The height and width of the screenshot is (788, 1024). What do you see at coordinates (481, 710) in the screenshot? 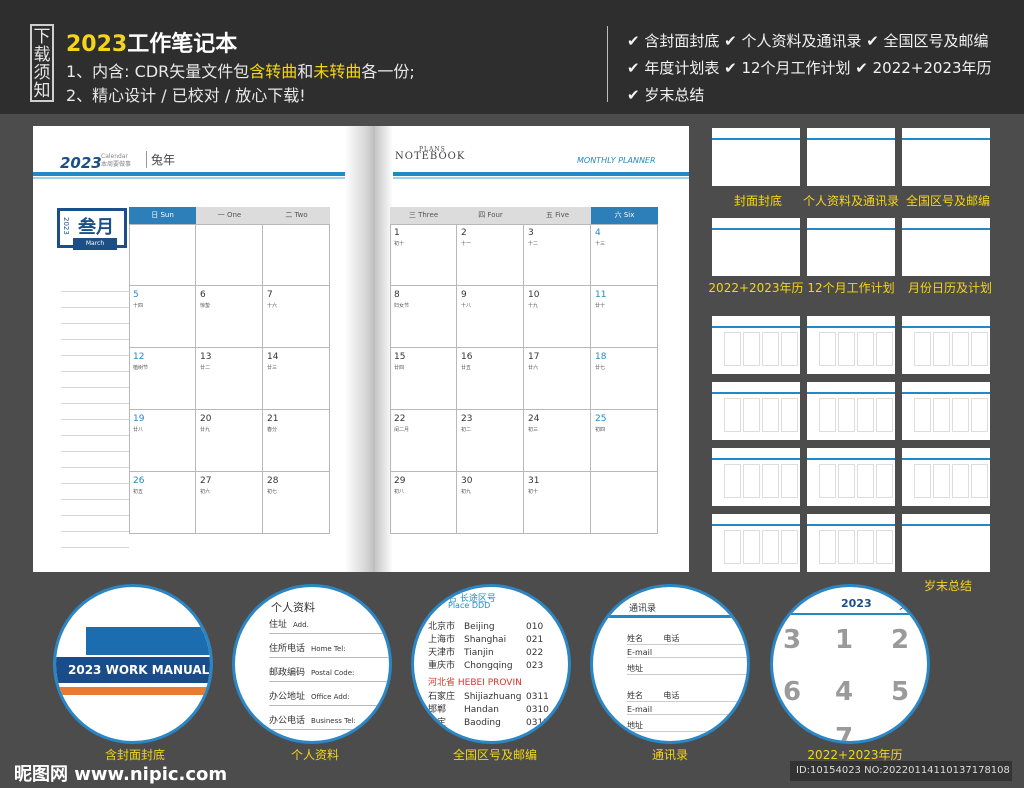
I see `region-cell: Handan` at bounding box center [481, 710].